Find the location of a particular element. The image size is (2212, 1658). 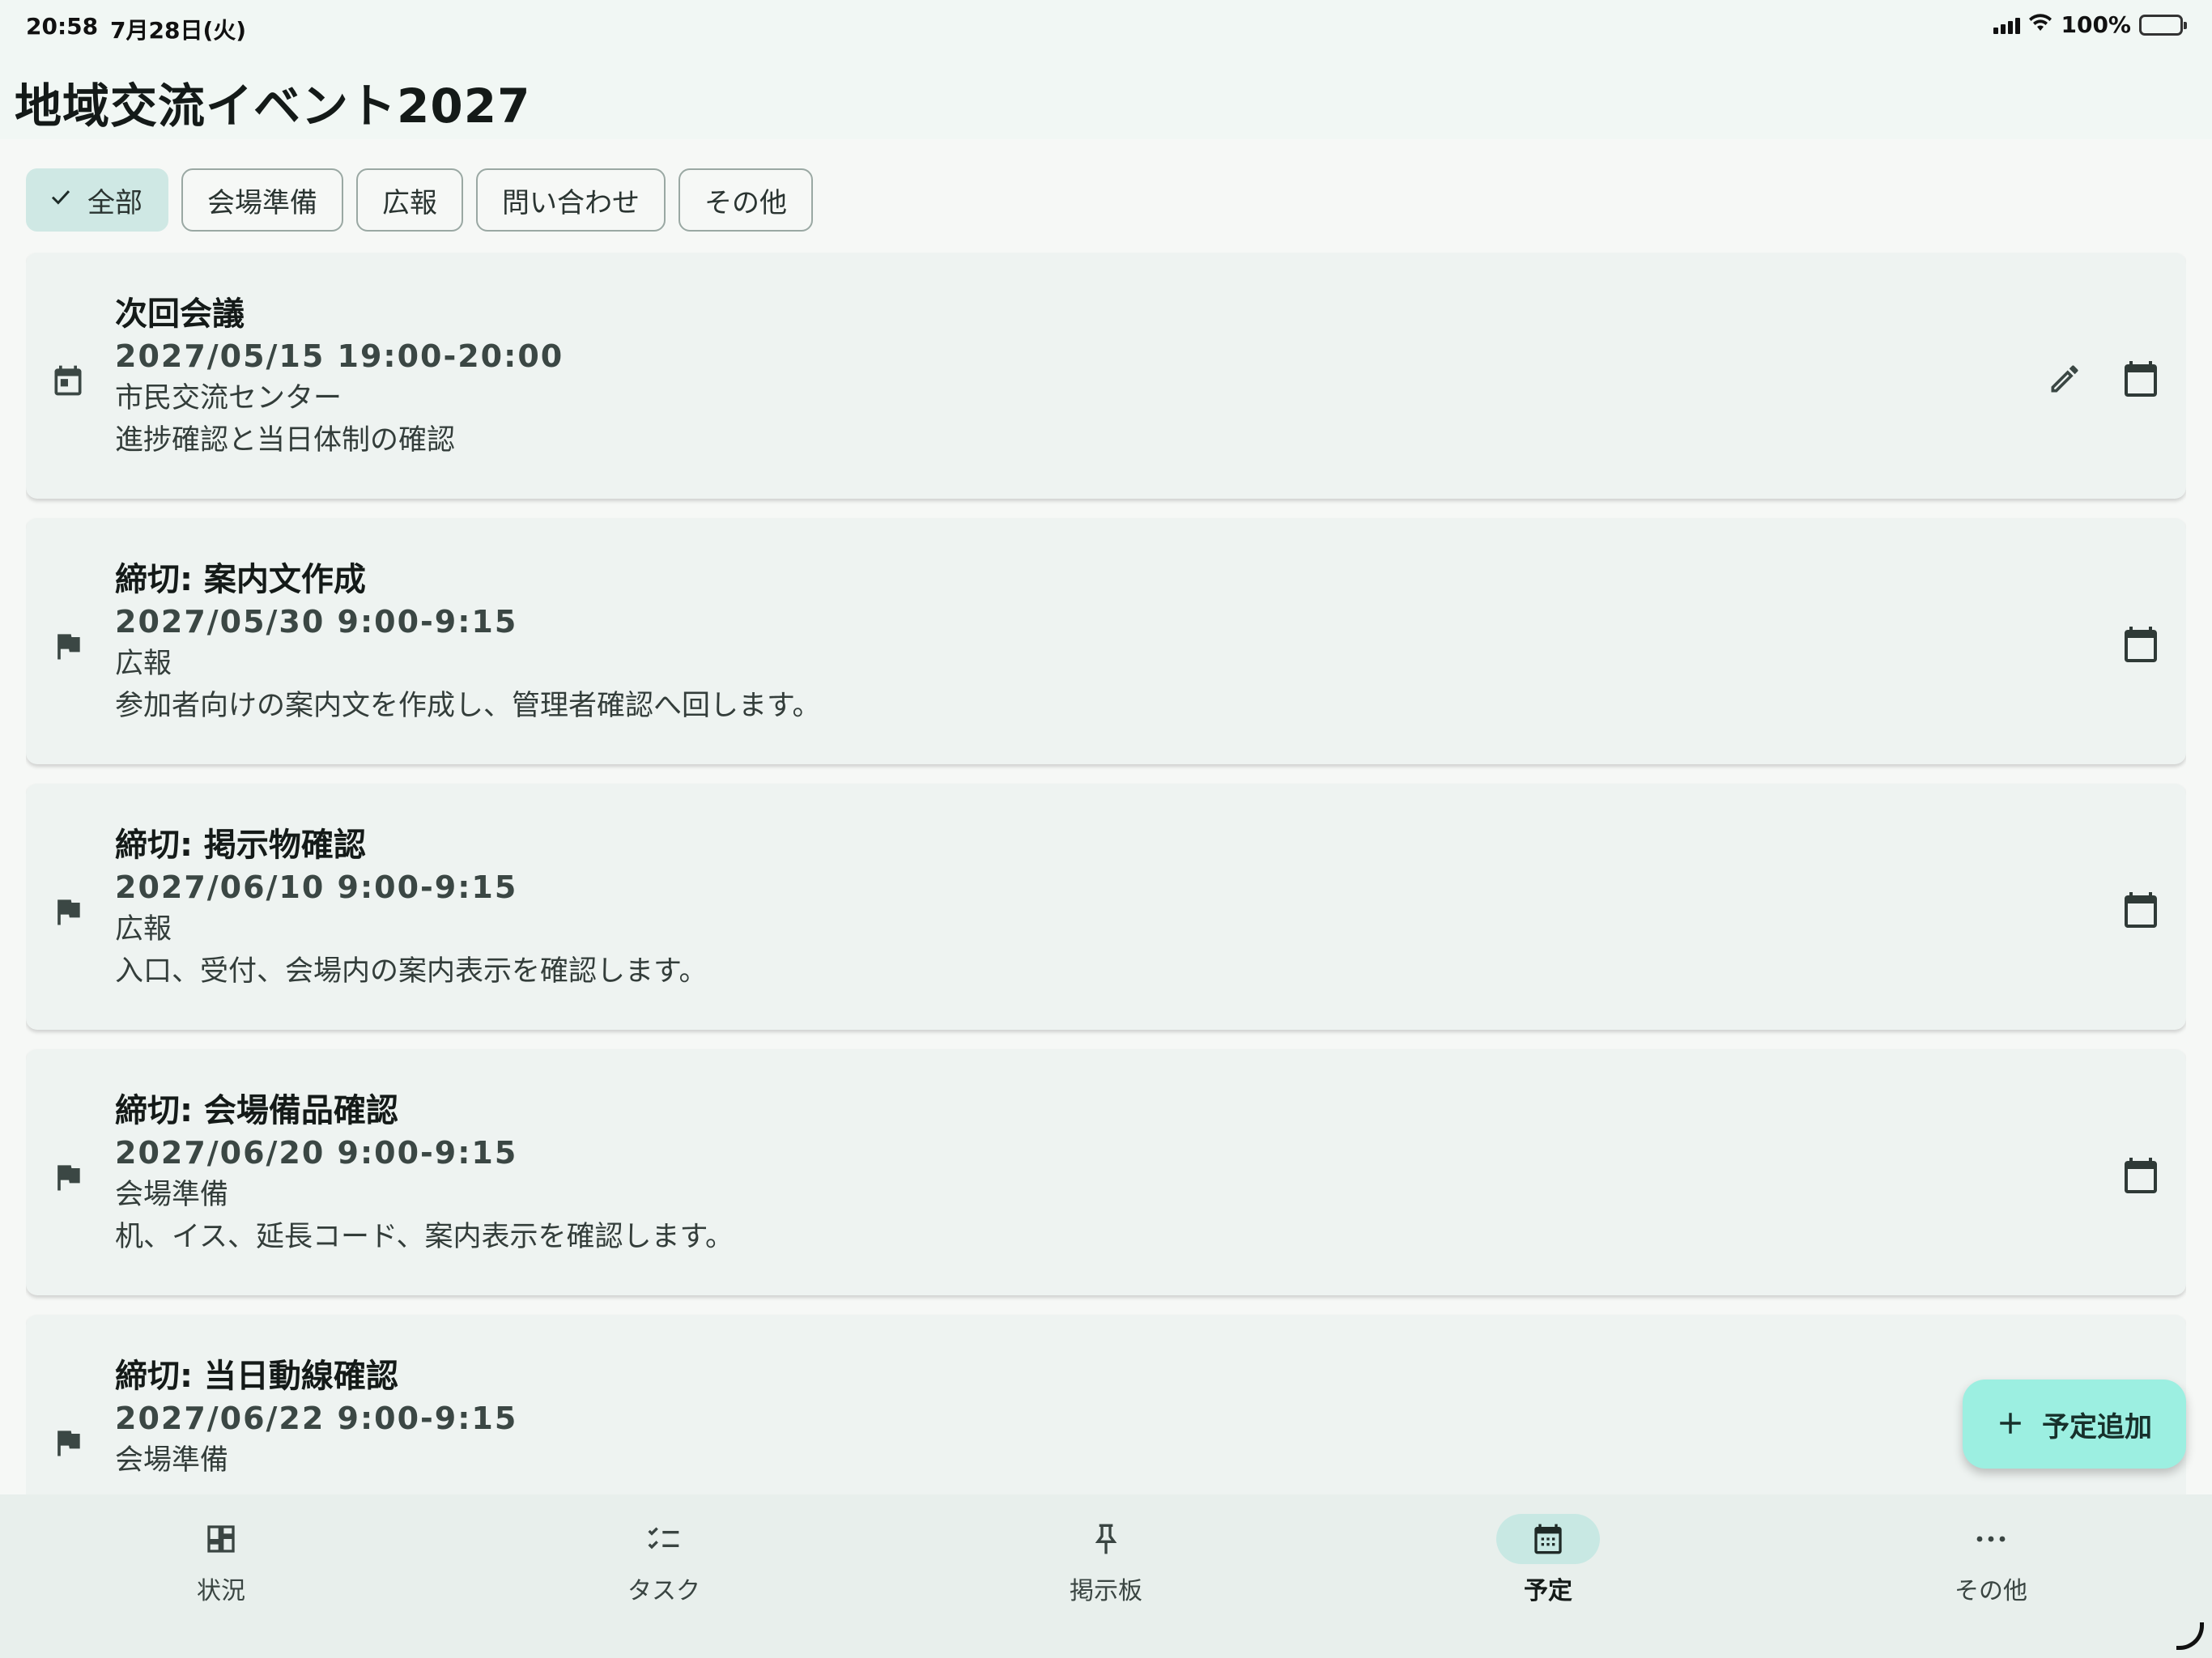

cellular-signal-icon is located at coordinates (2007, 25).